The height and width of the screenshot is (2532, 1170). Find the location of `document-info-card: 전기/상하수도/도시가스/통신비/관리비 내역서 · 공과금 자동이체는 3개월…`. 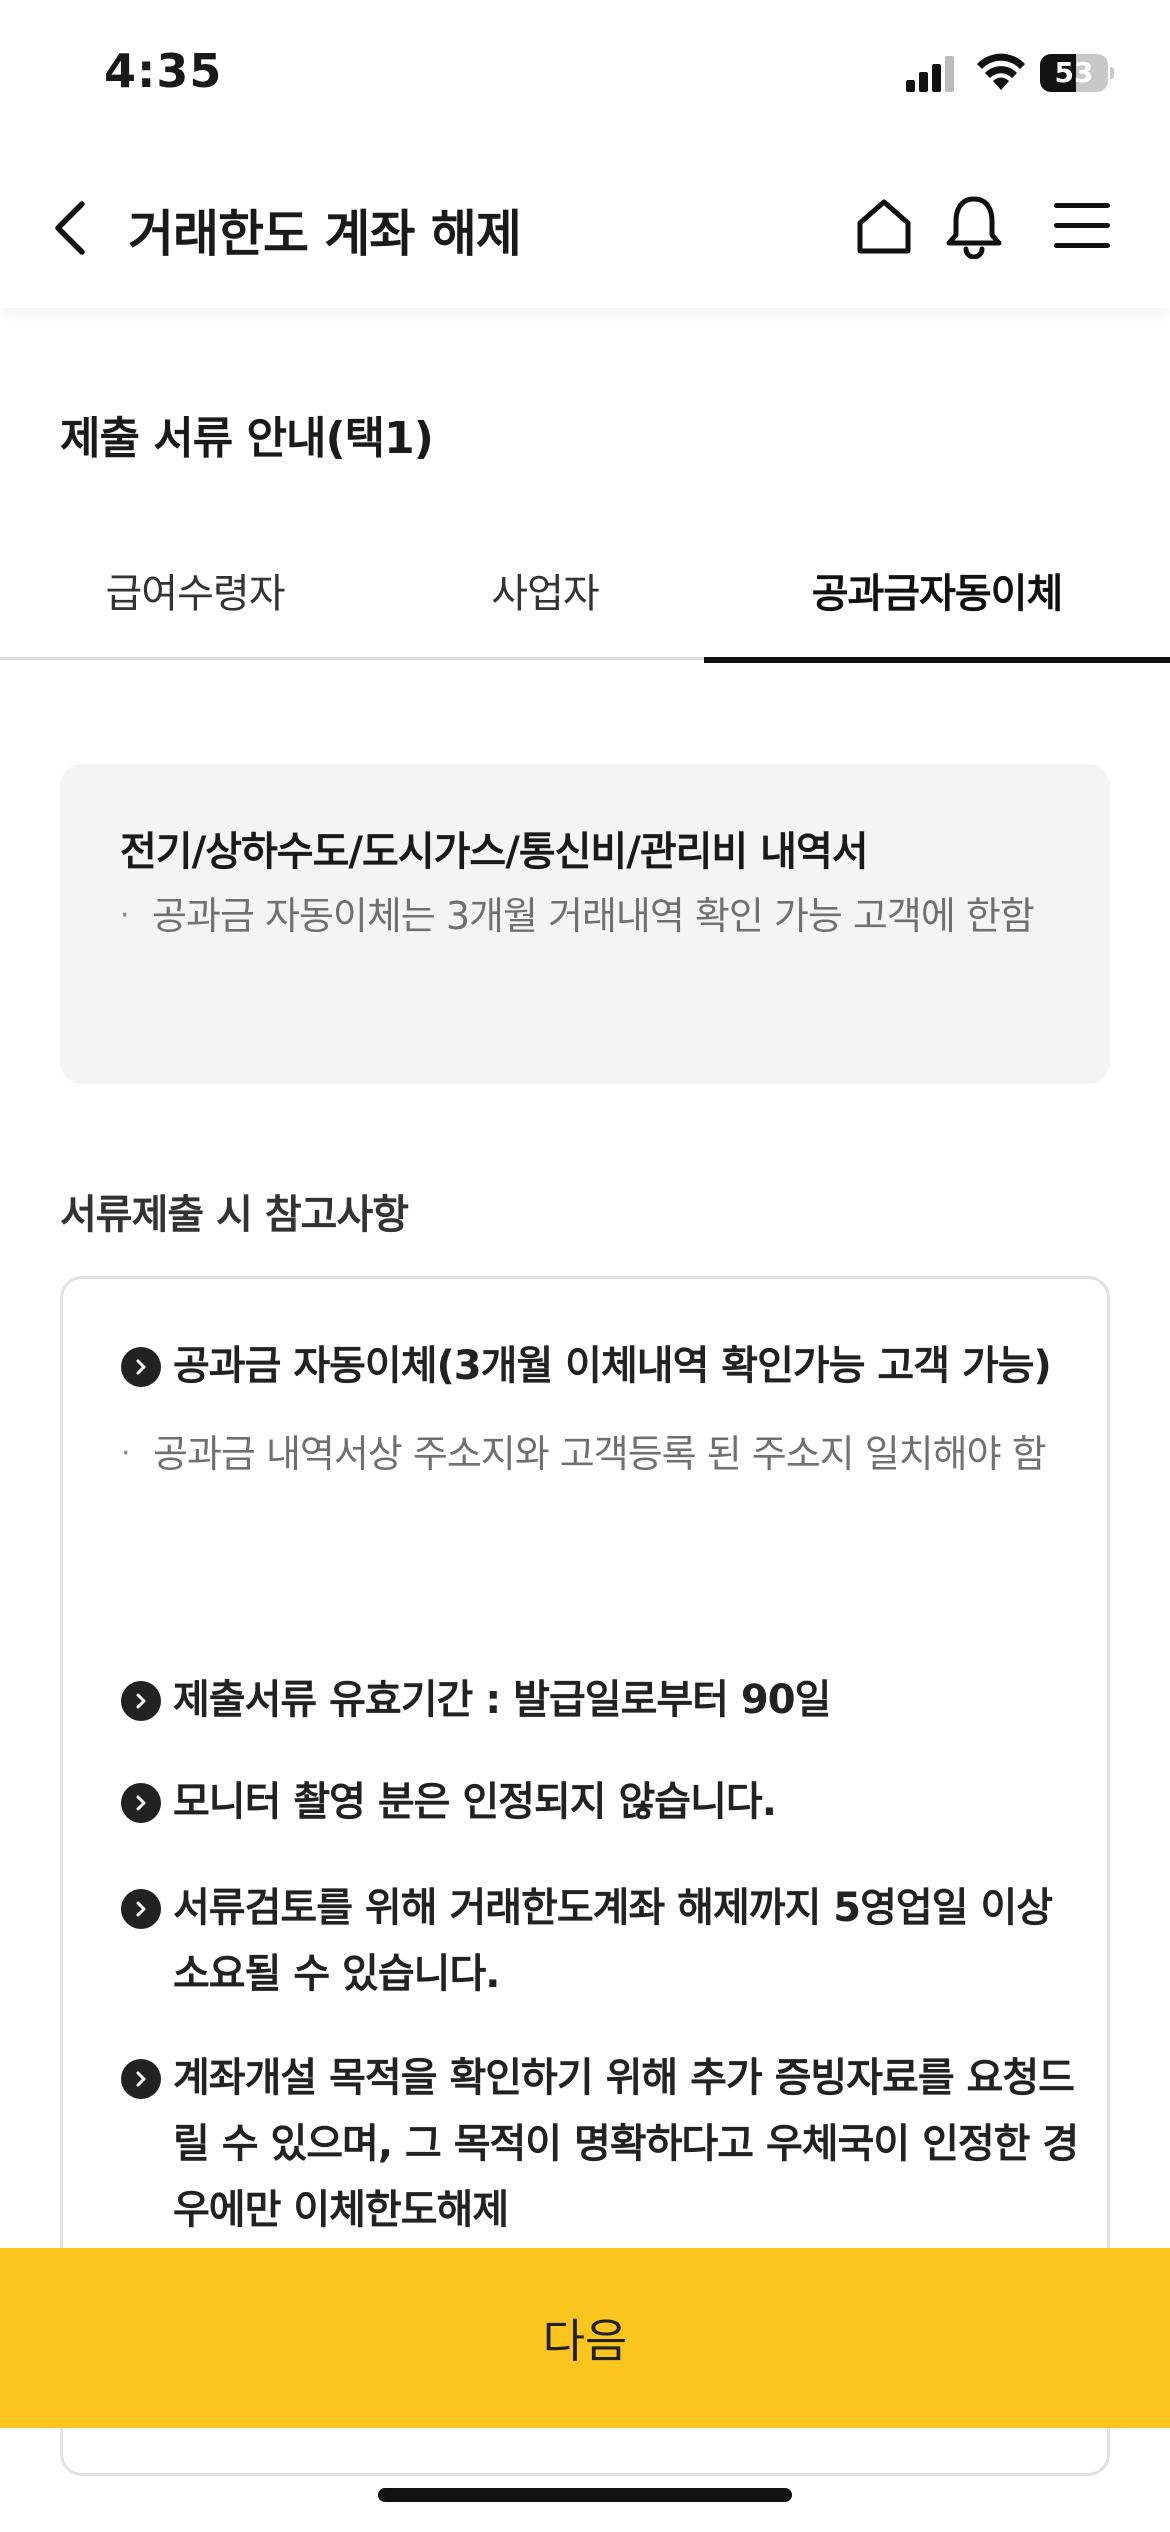

document-info-card: 전기/상하수도/도시가스/통신비/관리비 내역서 · 공과금 자동이체는 3개월… is located at coordinates (585, 924).